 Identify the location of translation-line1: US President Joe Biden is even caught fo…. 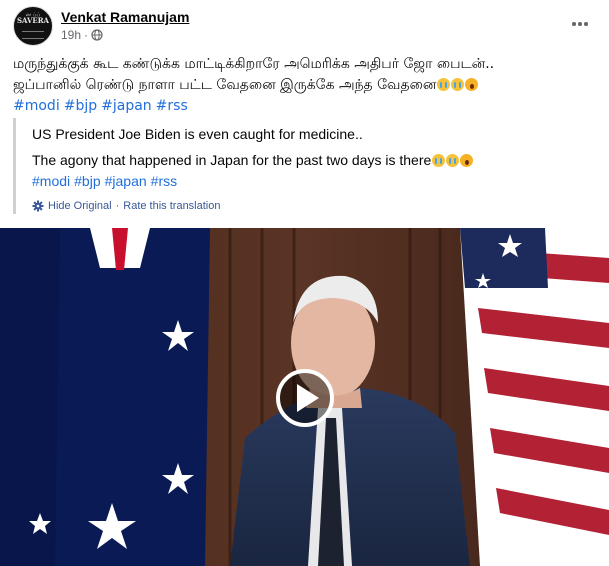
(197, 134).